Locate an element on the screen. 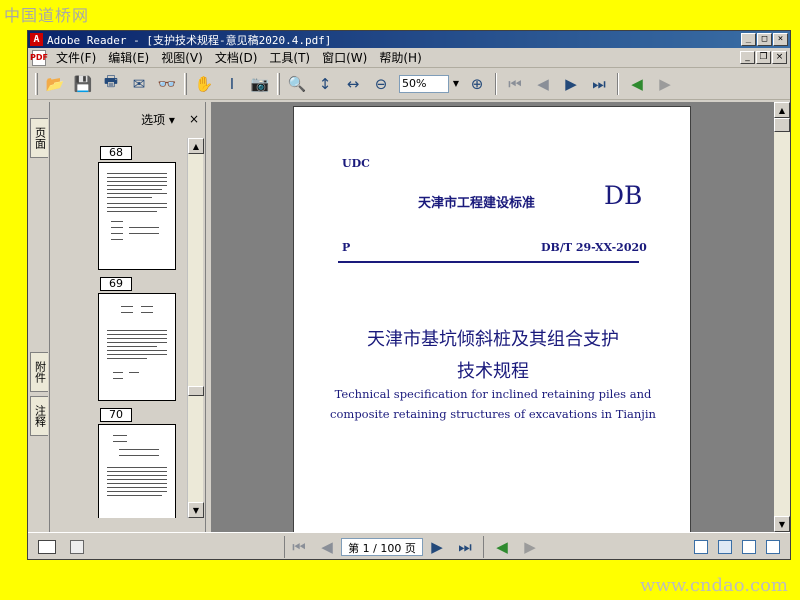 This screenshot has width=800, height=600. print-icon: 🖶 is located at coordinates (111, 84).